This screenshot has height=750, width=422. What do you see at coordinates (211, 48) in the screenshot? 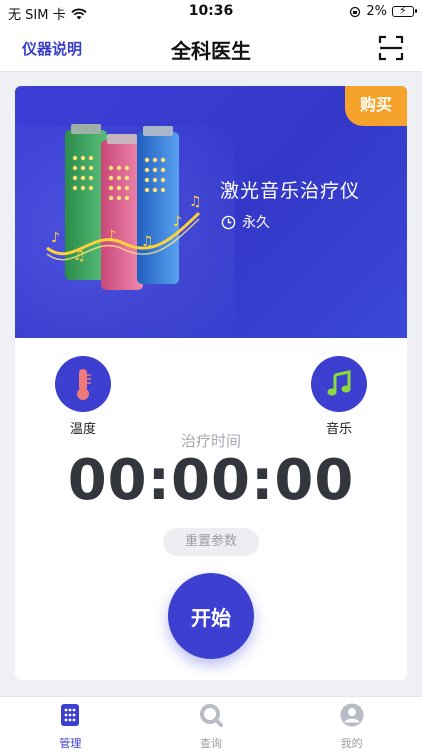
I see `nav-bar: 仪器说明 全科医生` at bounding box center [211, 48].